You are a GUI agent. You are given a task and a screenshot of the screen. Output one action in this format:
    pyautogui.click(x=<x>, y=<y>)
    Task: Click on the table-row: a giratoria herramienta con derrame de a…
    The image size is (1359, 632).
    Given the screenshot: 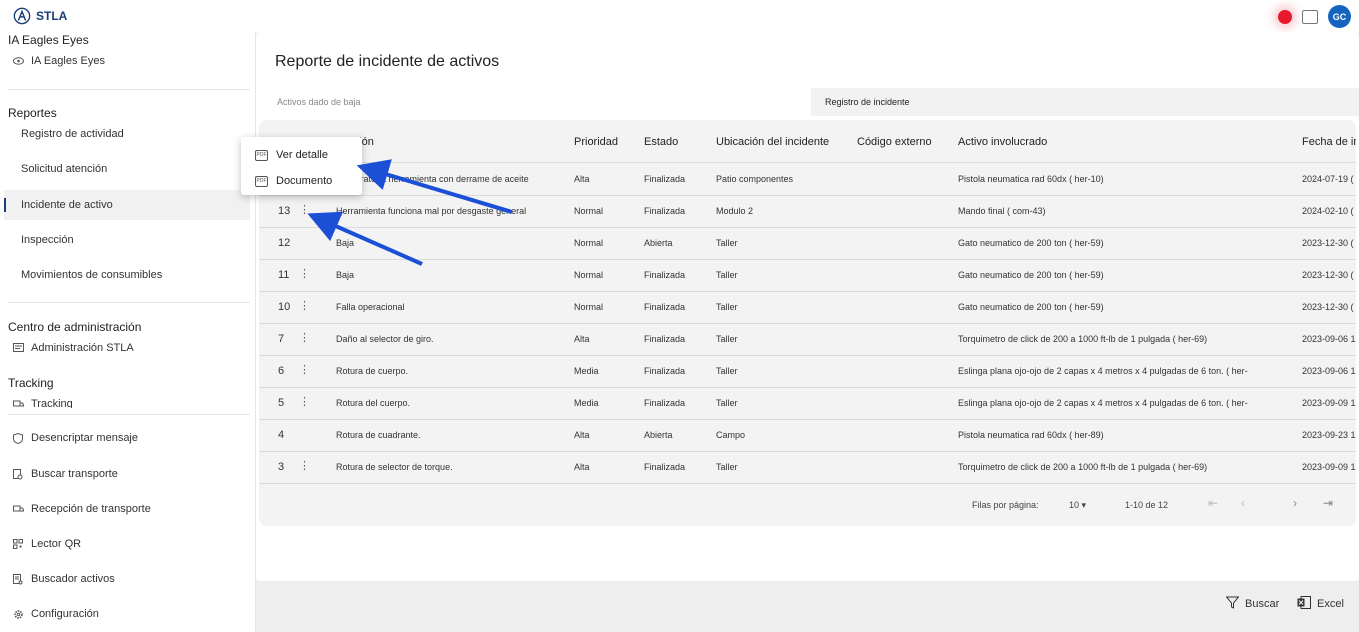 What is the action you would take?
    pyautogui.click(x=807, y=180)
    